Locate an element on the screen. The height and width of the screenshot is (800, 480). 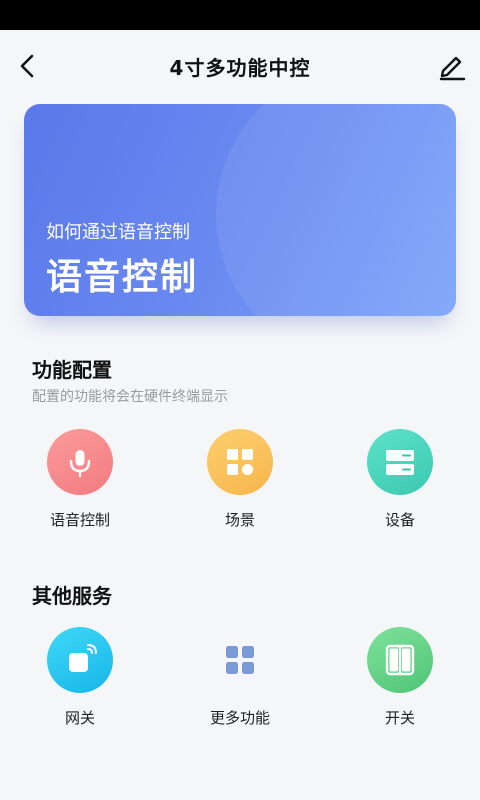
scene-icon-circle is located at coordinates (240, 462).